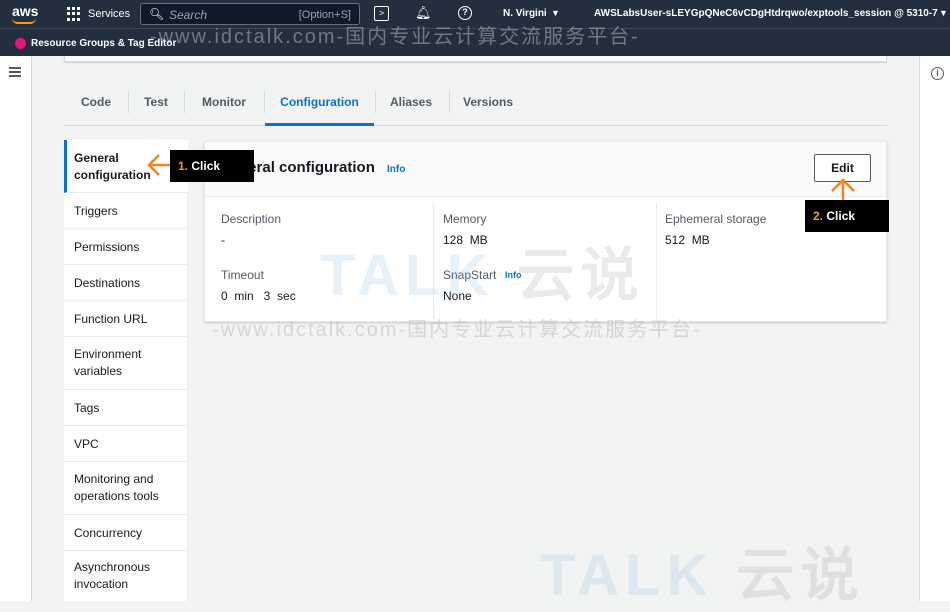  I want to click on tab-aliases: Aliases, so click(411, 106).